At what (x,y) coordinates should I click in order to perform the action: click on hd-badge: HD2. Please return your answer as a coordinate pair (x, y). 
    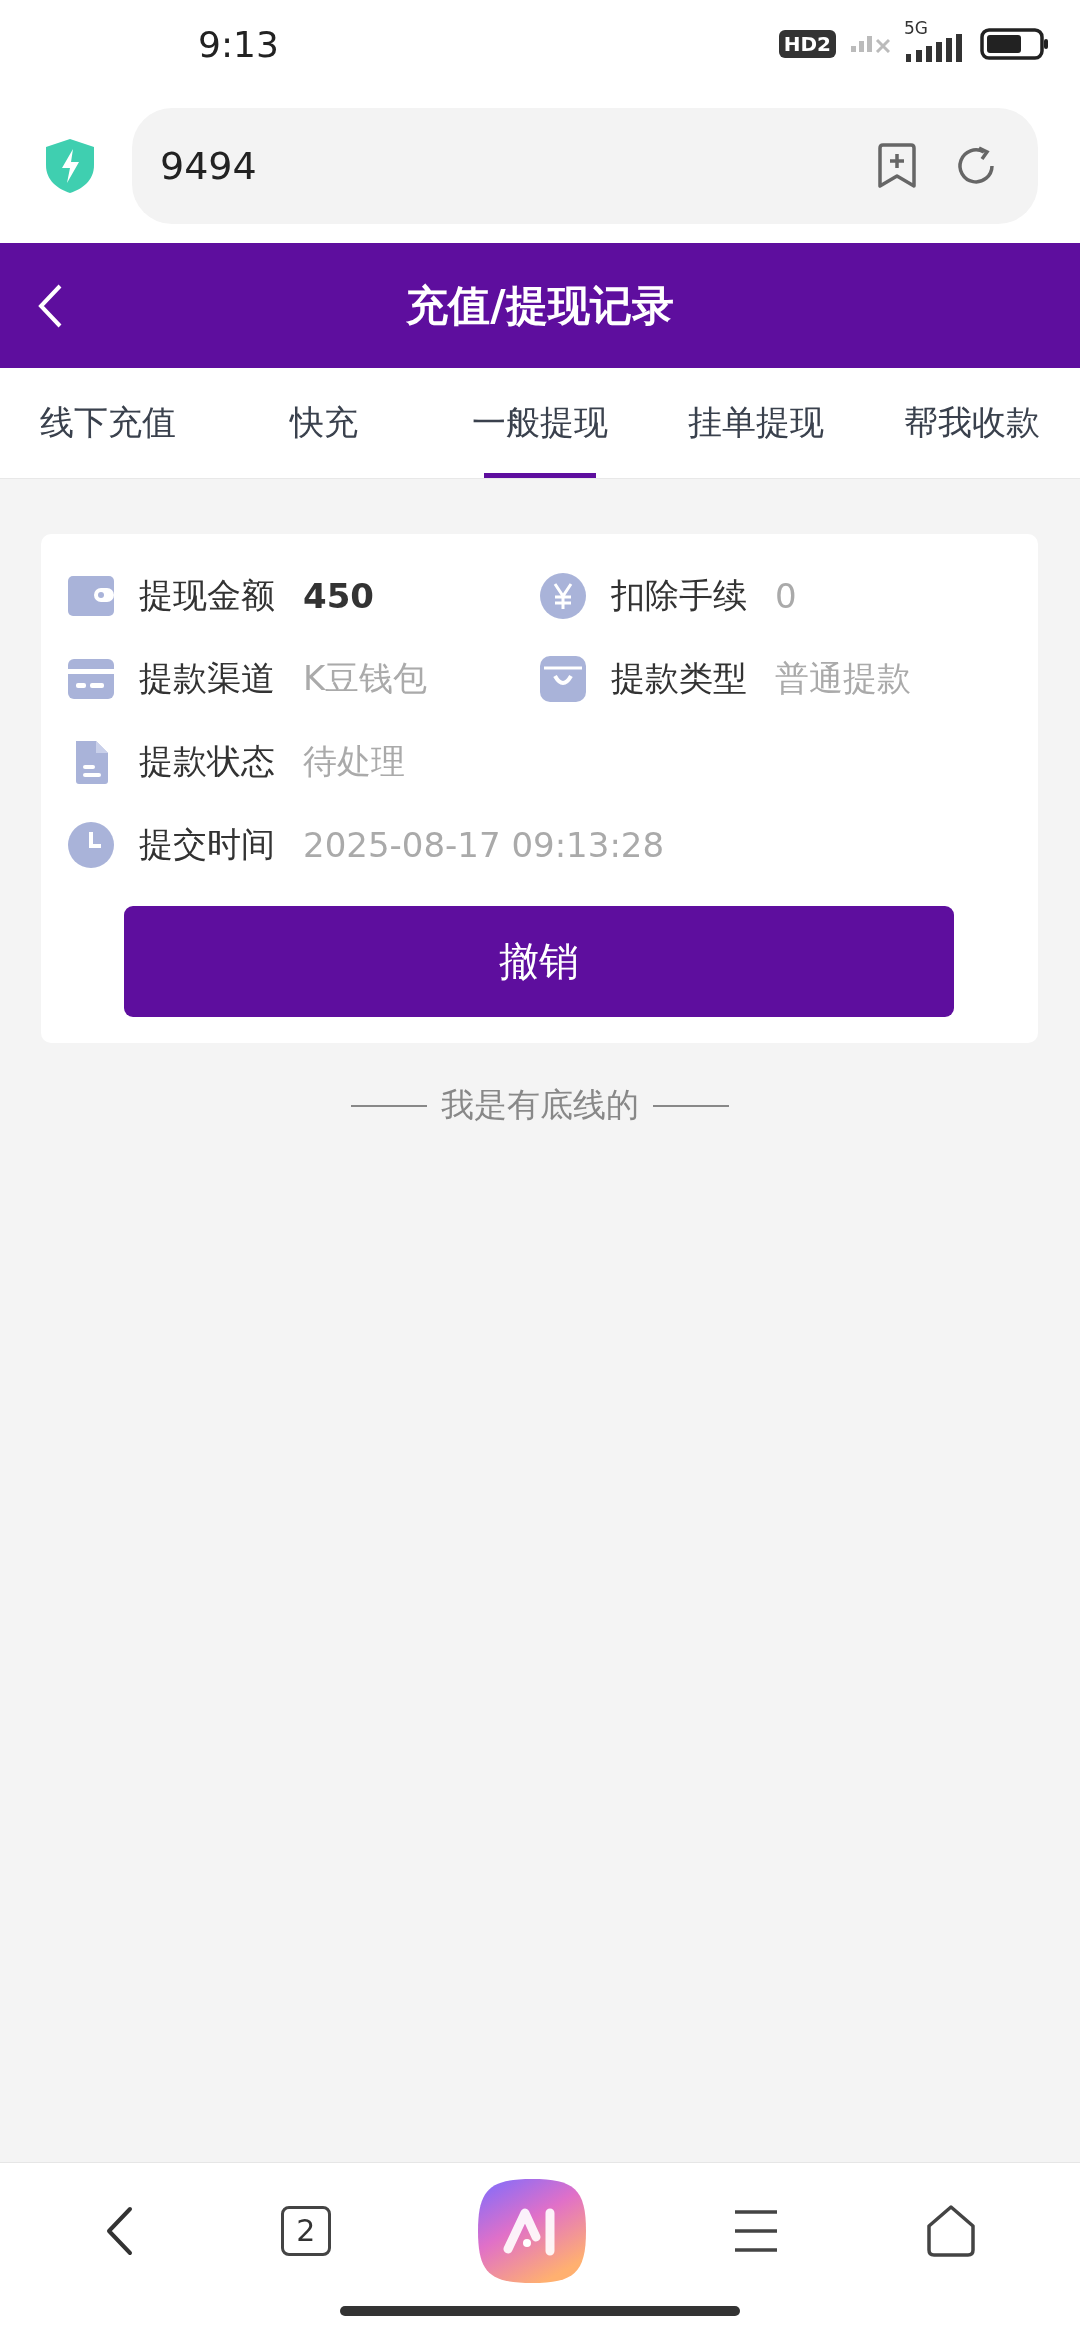
    Looking at the image, I should click on (807, 44).